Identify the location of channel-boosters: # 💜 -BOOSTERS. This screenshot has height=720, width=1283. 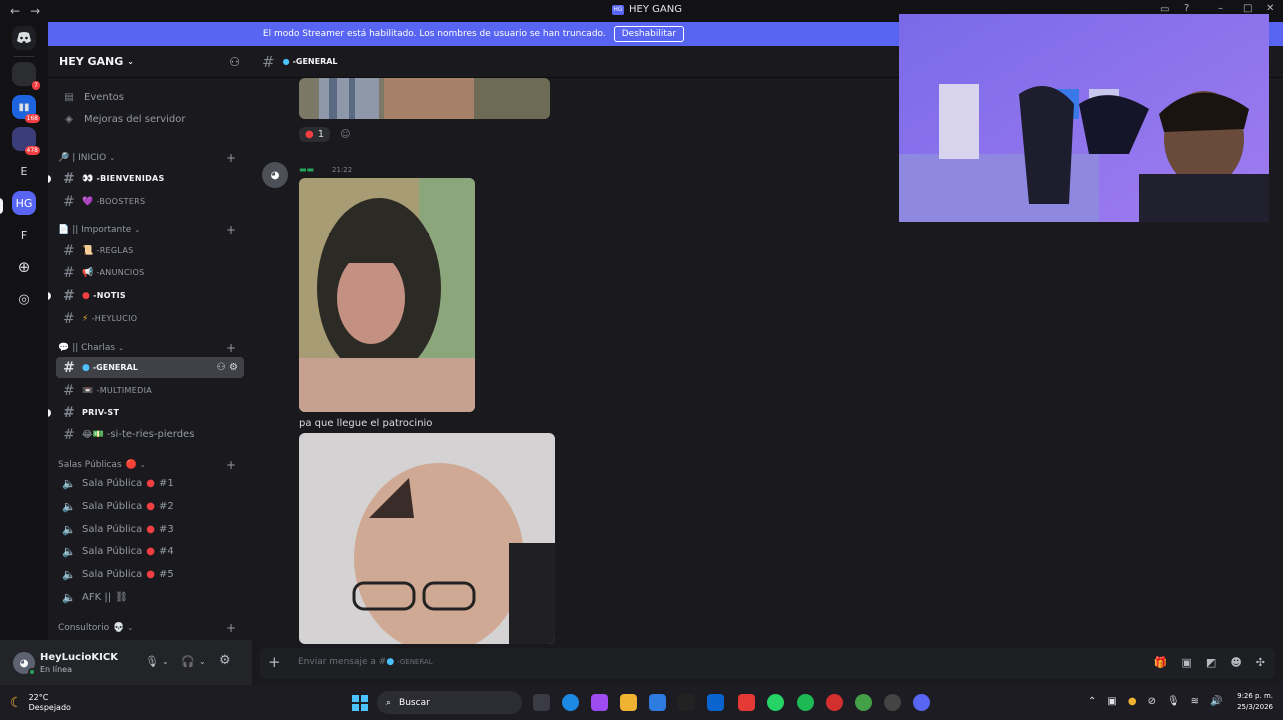
(150, 201).